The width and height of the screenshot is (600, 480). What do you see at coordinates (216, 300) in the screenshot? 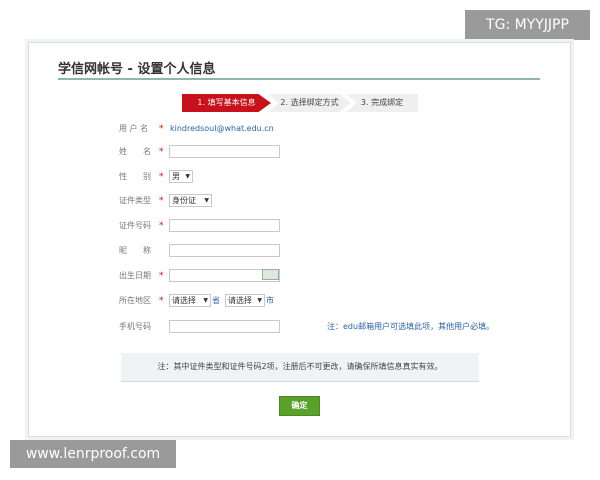
I see `province-unit: 省` at bounding box center [216, 300].